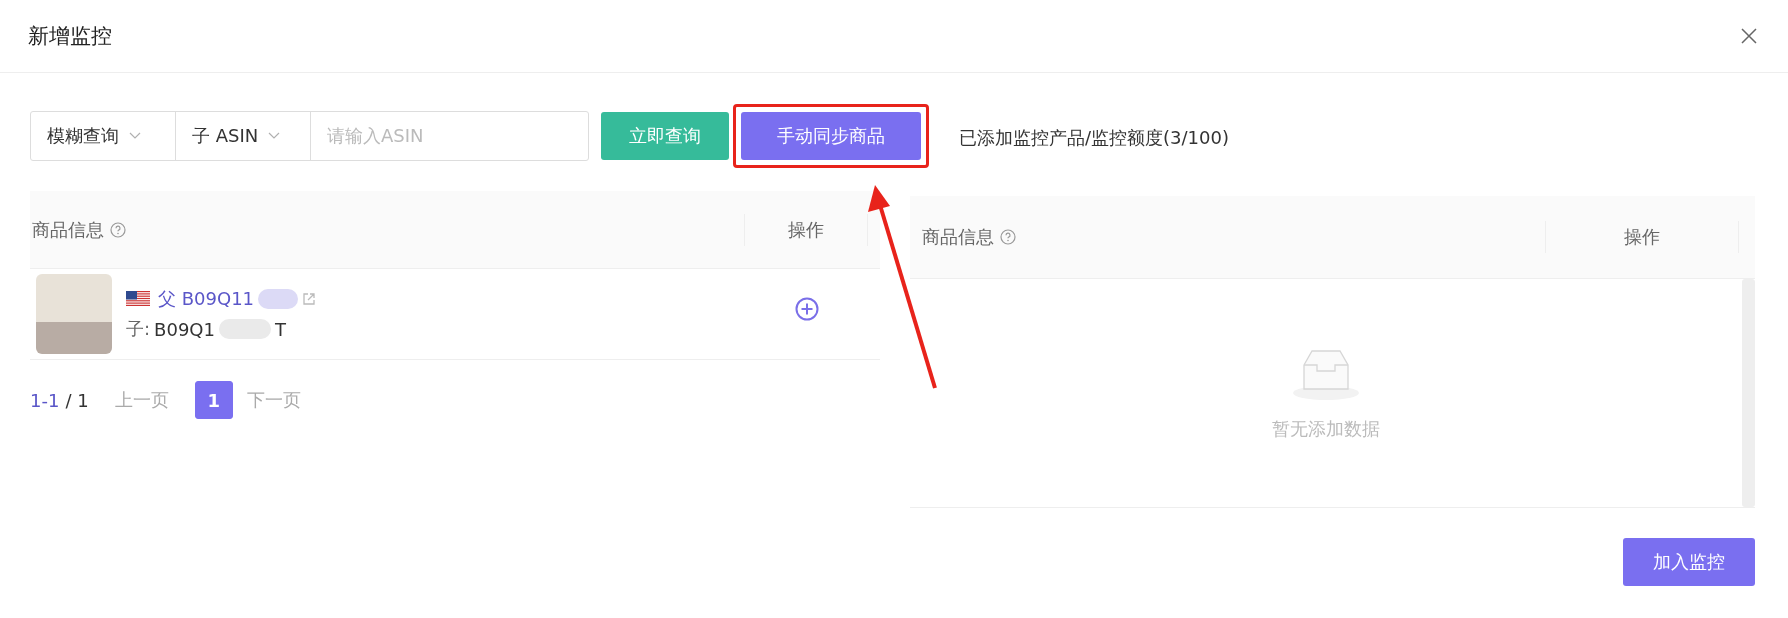  Describe the element at coordinates (83, 135) in the screenshot. I see `search-mode-select: 模糊查询` at that location.